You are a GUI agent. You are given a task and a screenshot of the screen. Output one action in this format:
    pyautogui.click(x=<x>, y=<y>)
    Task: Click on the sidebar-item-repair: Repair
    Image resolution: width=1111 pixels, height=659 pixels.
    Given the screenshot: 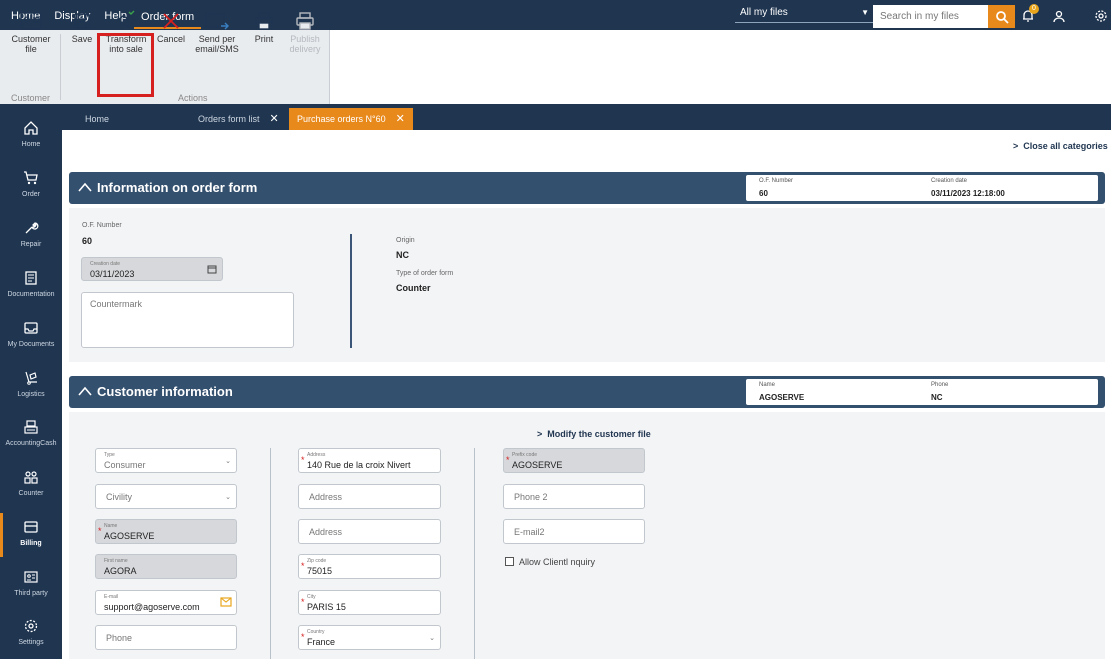 What is the action you would take?
    pyautogui.click(x=31, y=233)
    